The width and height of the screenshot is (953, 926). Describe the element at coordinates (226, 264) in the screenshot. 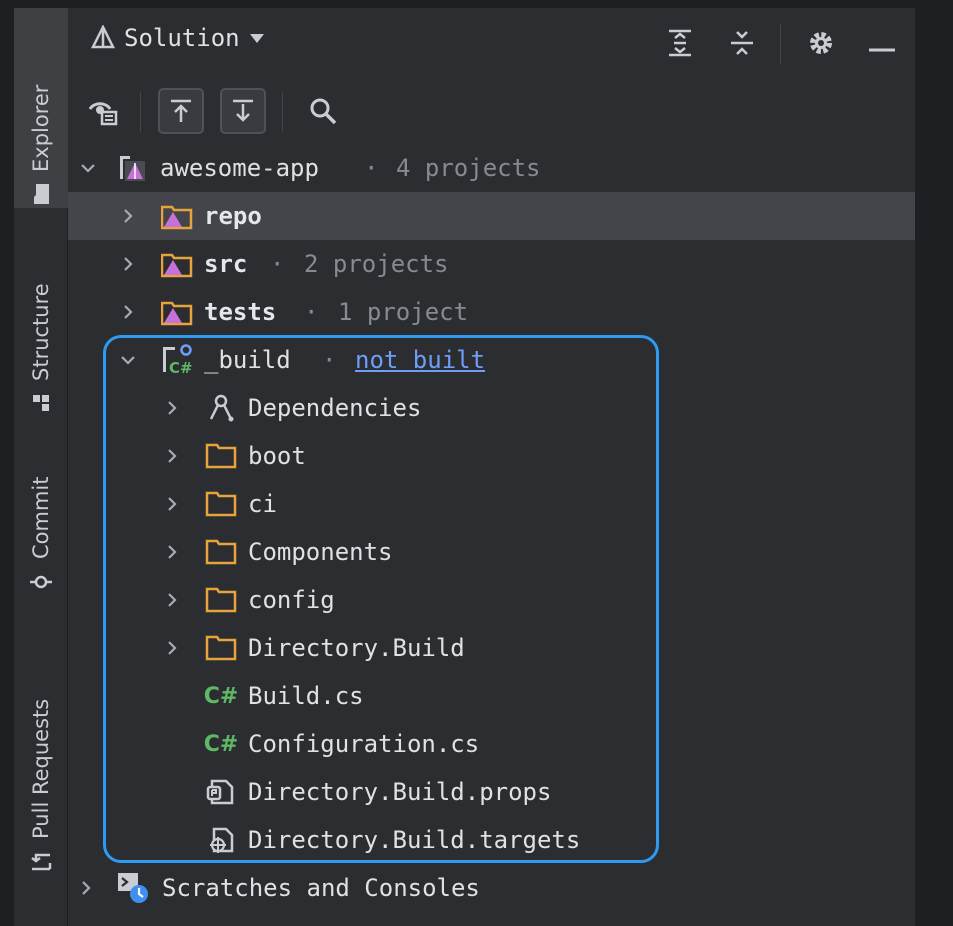

I see `folder-name: src` at that location.